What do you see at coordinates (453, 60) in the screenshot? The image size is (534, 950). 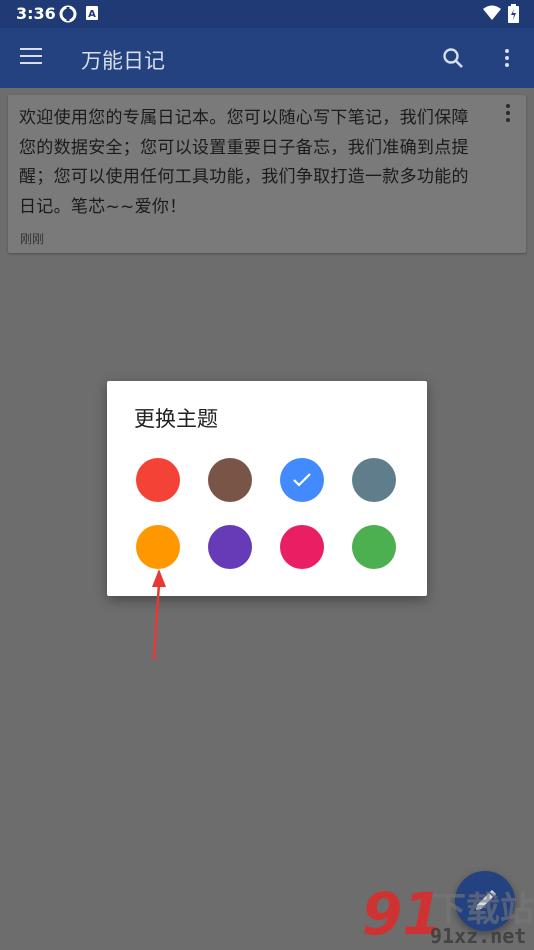 I see `search-icon` at bounding box center [453, 60].